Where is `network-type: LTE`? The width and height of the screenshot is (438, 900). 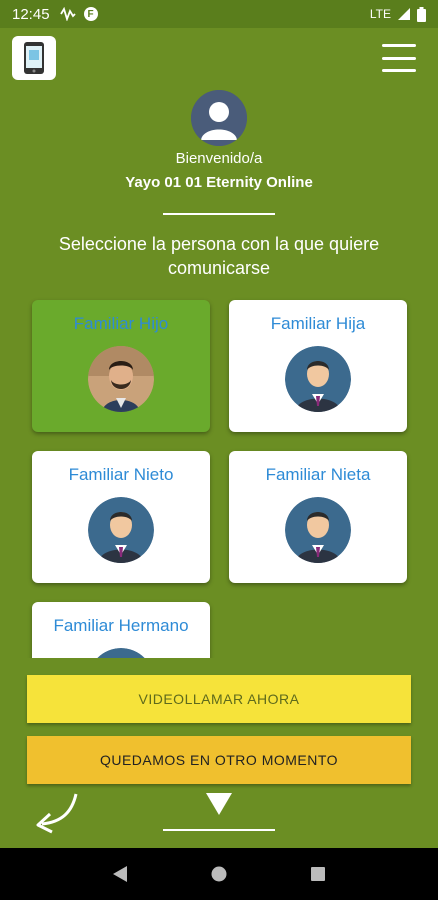
network-type: LTE is located at coordinates (380, 14).